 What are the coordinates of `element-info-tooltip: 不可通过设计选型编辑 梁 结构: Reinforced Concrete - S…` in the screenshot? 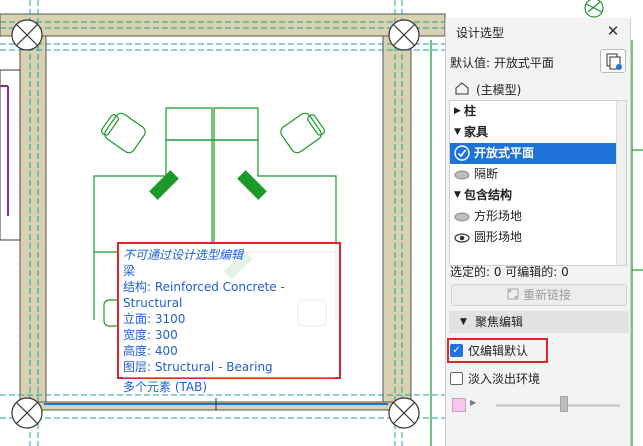 It's located at (229, 318).